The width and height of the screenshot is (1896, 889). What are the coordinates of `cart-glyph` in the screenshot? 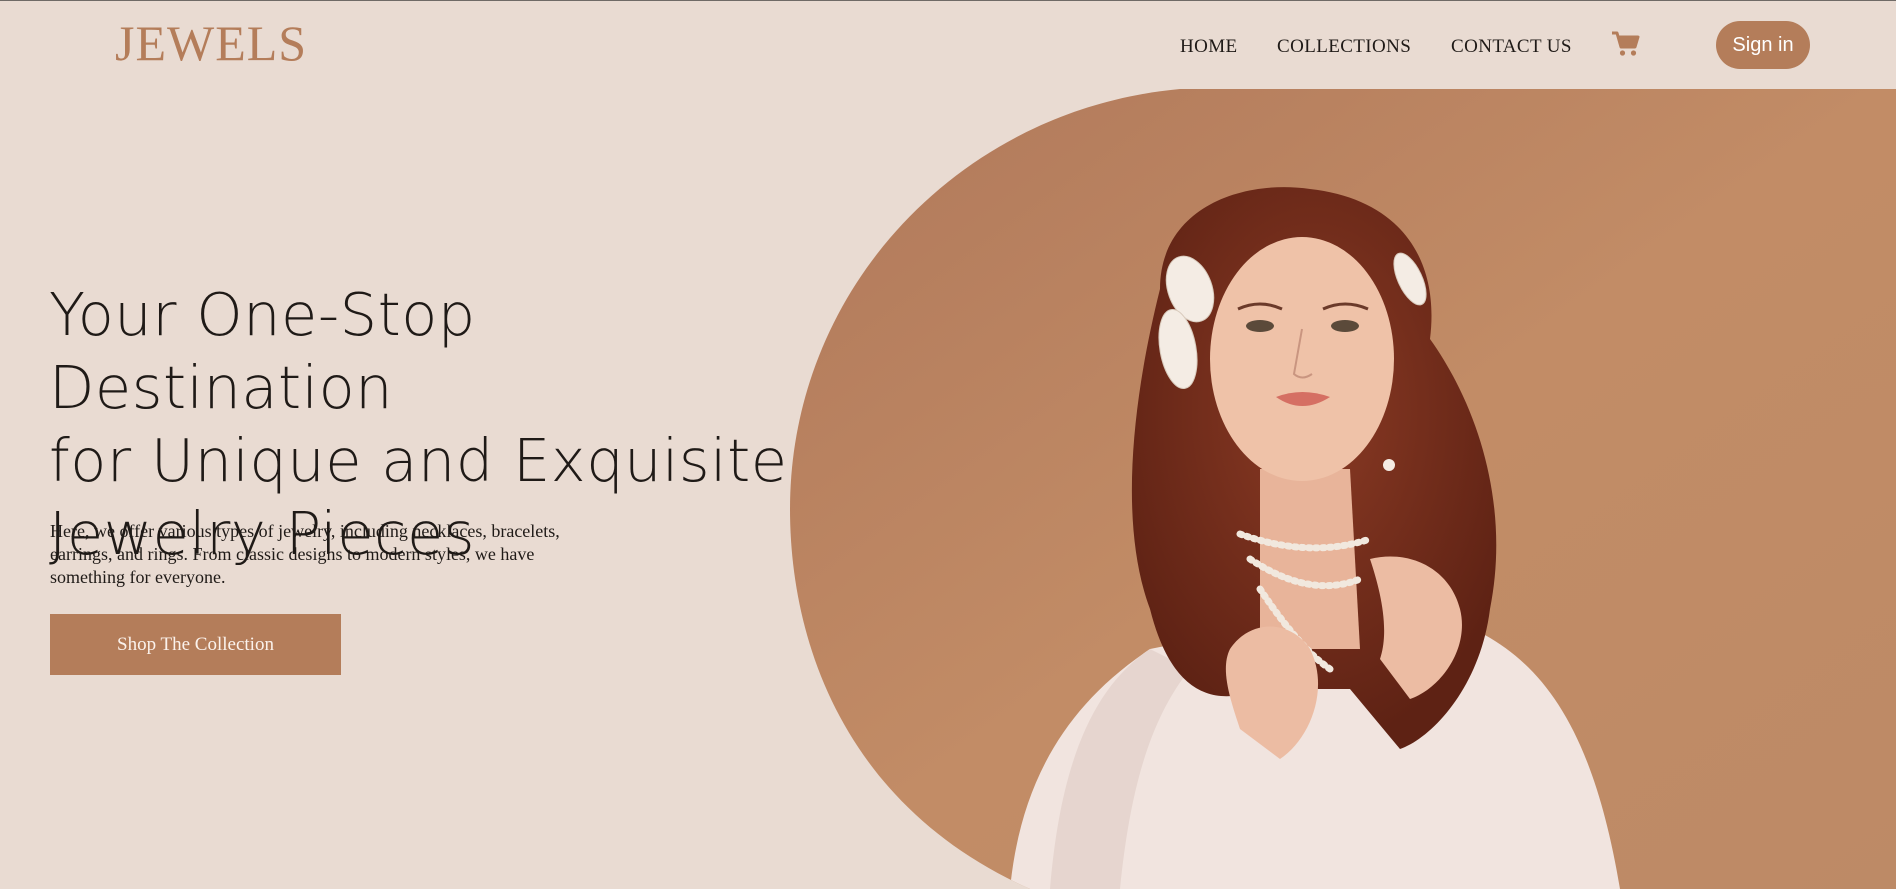 It's located at (1626, 43).